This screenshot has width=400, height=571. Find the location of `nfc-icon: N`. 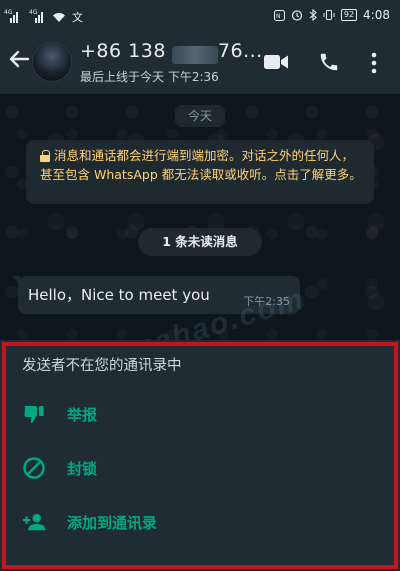

nfc-icon: N is located at coordinates (279, 15).